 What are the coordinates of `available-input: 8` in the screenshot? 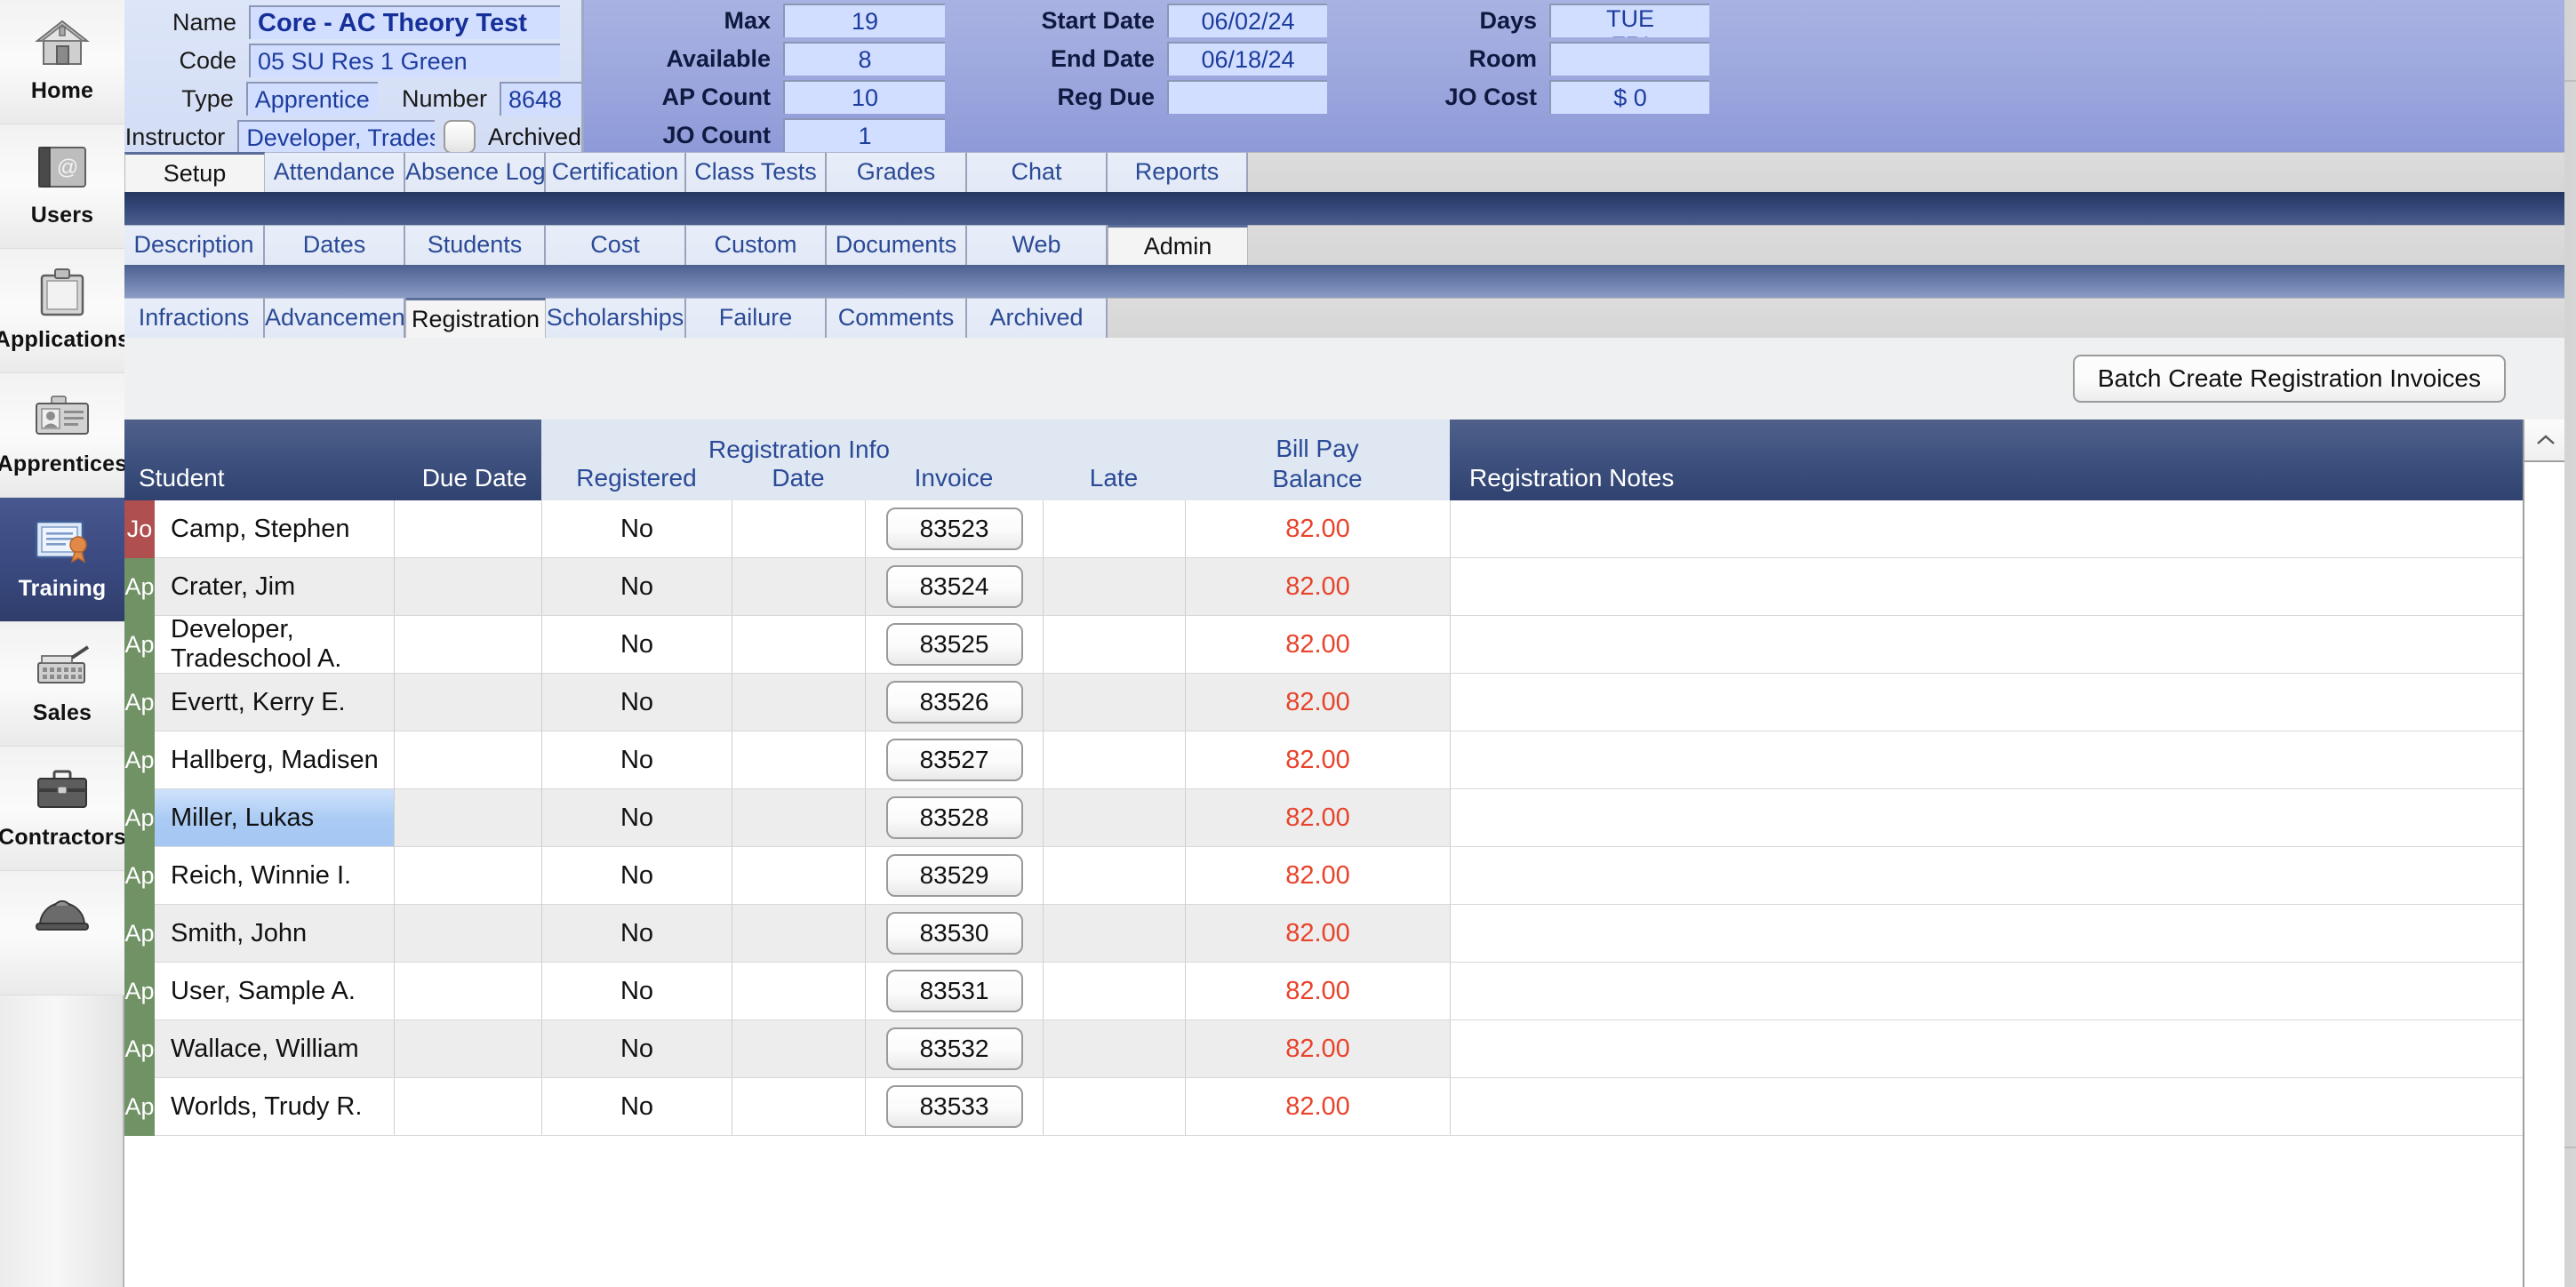 It's located at (864, 59).